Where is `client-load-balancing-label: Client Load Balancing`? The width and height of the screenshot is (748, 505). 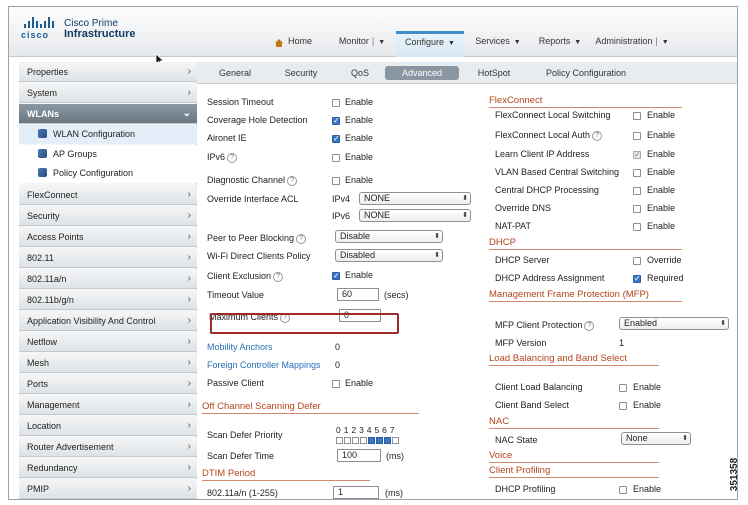 client-load-balancing-label: Client Load Balancing is located at coordinates (539, 387).